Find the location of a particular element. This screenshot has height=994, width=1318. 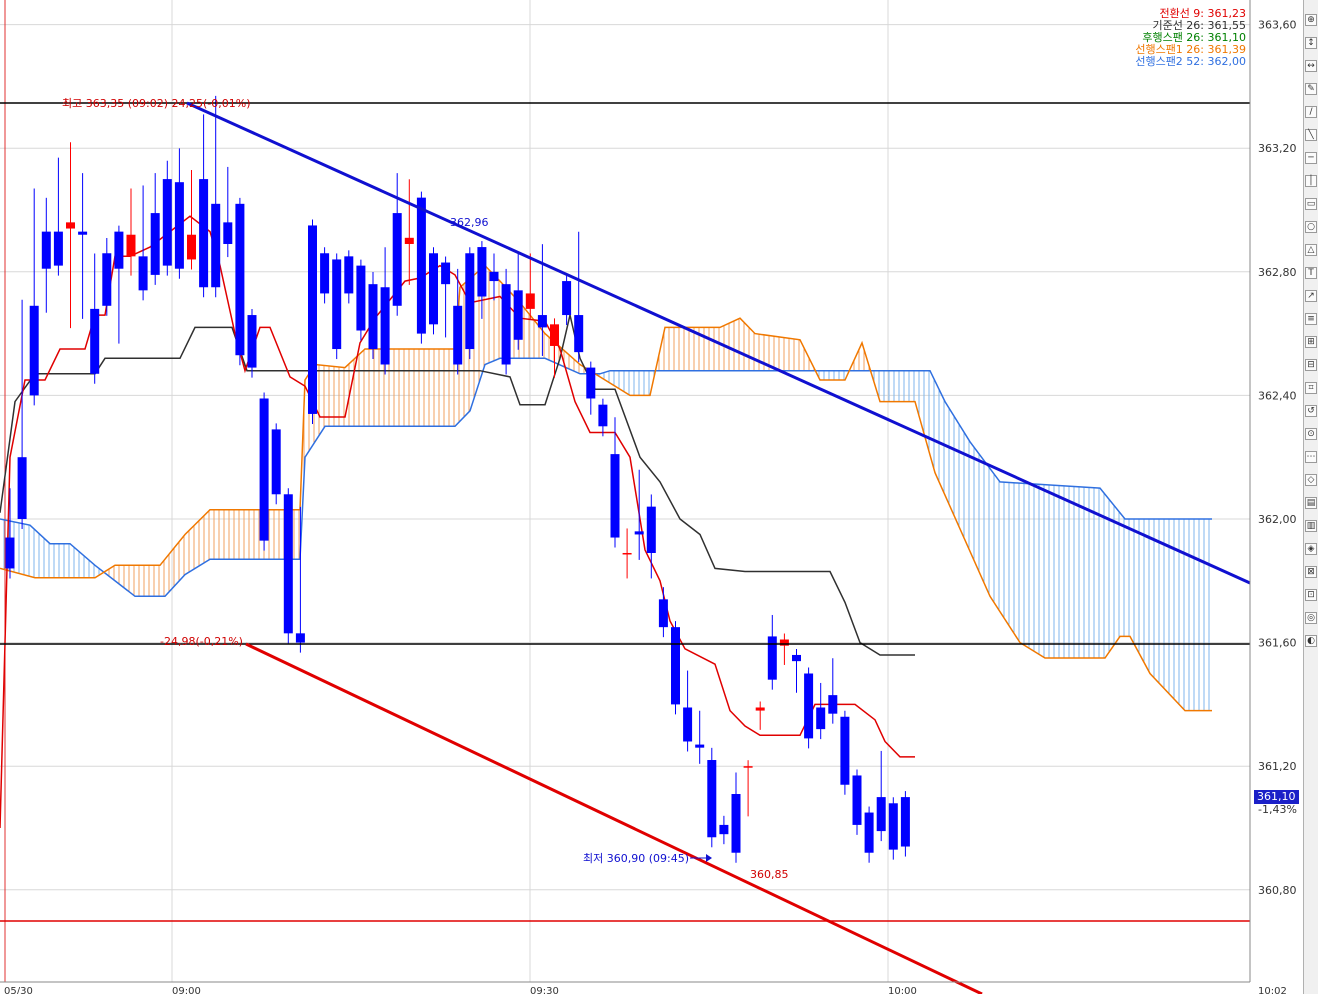

lower-trend-value: 360,85 is located at coordinates (769, 874).